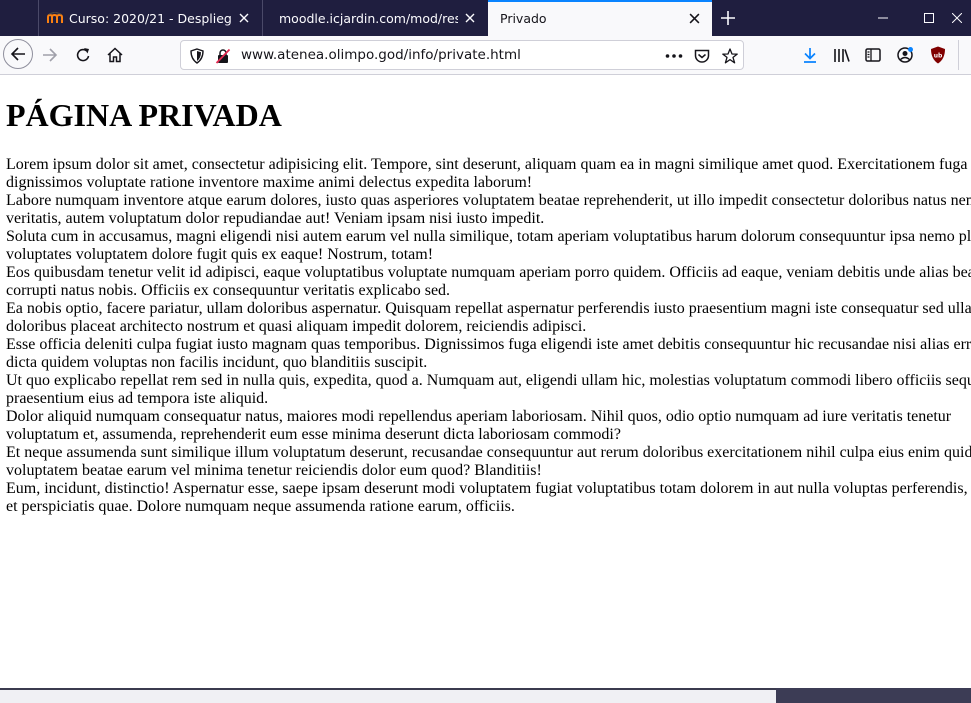 The image size is (971, 703). I want to click on page-actions-icon, so click(674, 56).